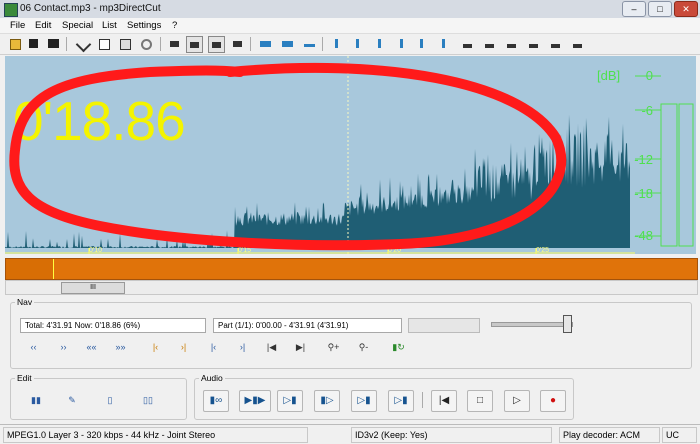 This screenshot has height=444, width=700. I want to click on cut-icon, so click(83, 44).